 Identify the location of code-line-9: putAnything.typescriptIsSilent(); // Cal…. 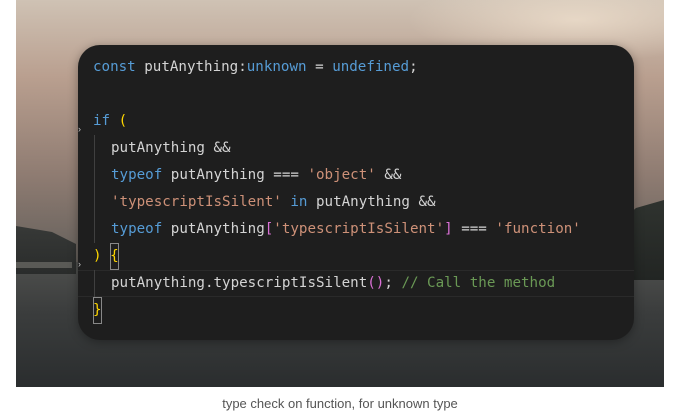
(316, 283).